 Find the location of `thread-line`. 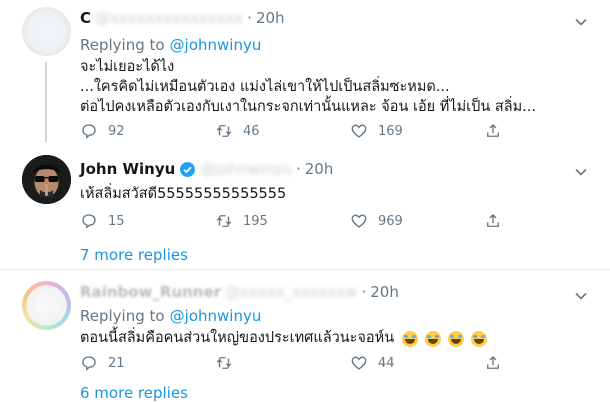

thread-line is located at coordinates (46, 102).